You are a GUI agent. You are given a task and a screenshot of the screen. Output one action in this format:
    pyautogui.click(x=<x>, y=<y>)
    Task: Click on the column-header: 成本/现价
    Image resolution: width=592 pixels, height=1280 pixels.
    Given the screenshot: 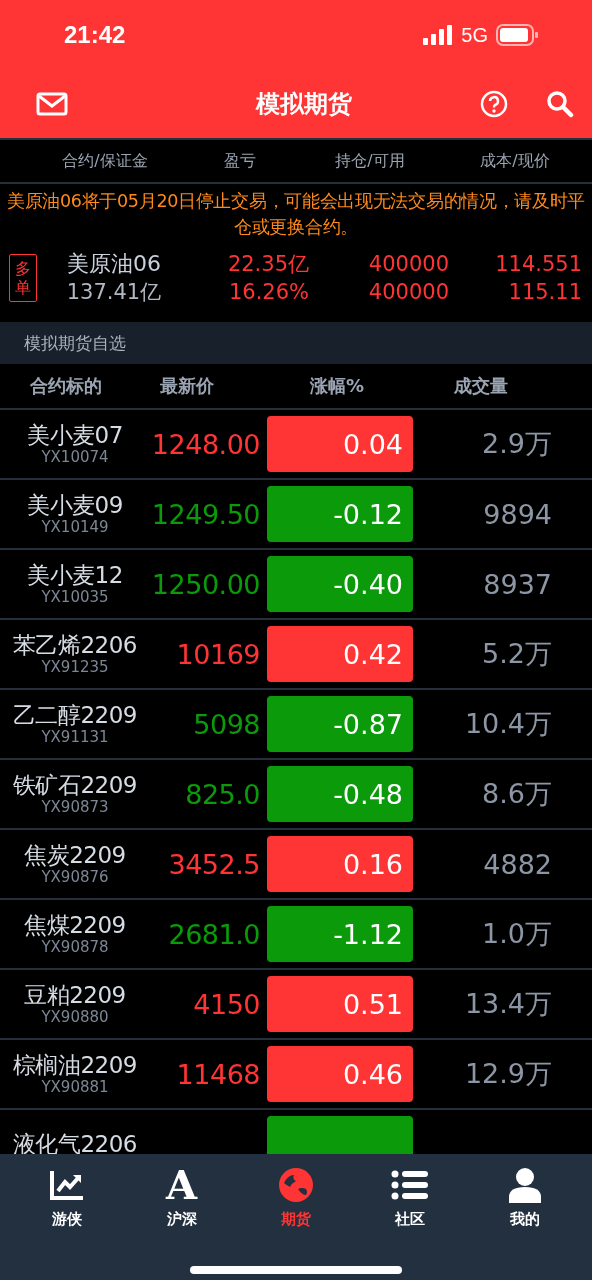 What is the action you would take?
    pyautogui.click(x=515, y=161)
    